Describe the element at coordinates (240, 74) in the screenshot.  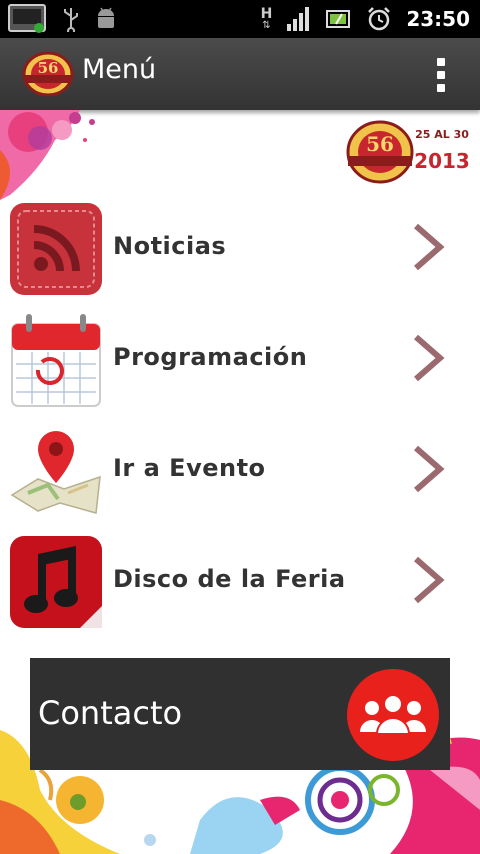
I see `action-bar: 56 Menú` at that location.